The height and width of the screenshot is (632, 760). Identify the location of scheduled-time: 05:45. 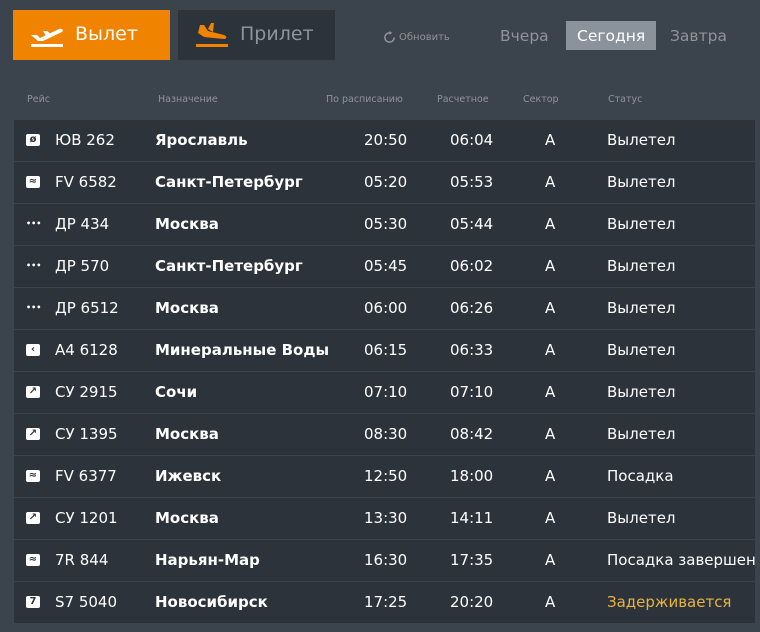
(386, 266).